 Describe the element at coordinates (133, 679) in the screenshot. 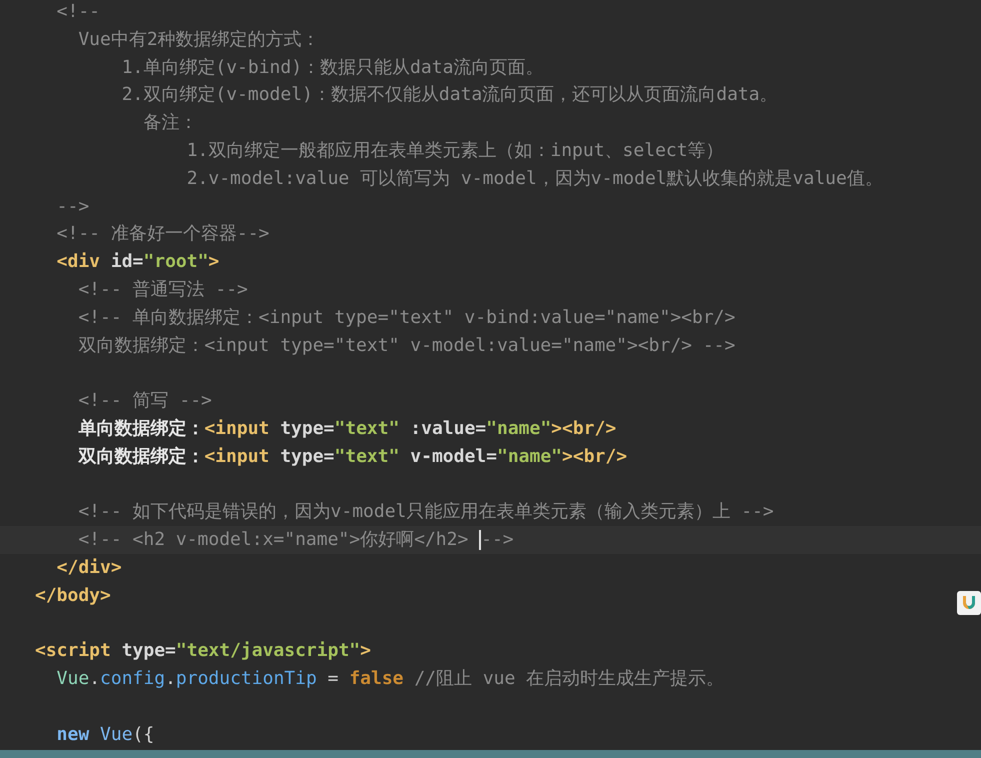

I see `code-property: config` at that location.